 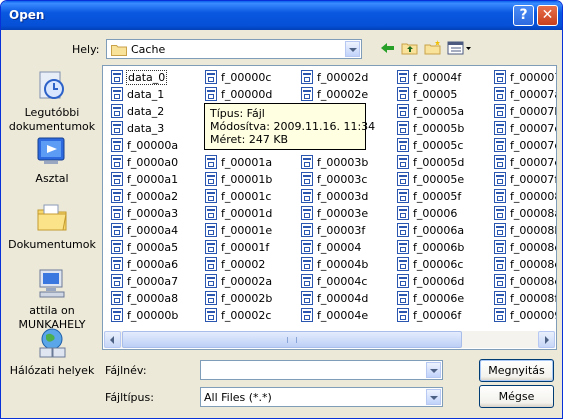 What do you see at coordinates (435, 213) in the screenshot?
I see `file-name: f_00006` at bounding box center [435, 213].